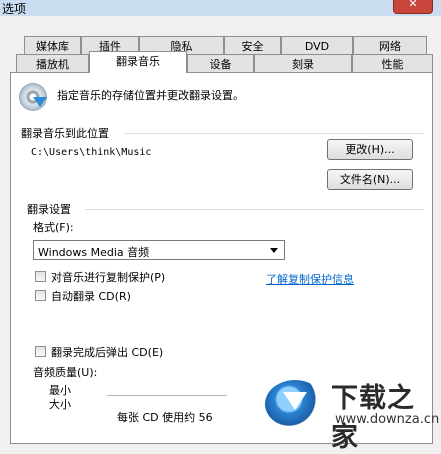 Image resolution: width=441 pixels, height=454 pixels. Describe the element at coordinates (138, 62) in the screenshot. I see `tab-rip-music: 翻录音乐` at that location.